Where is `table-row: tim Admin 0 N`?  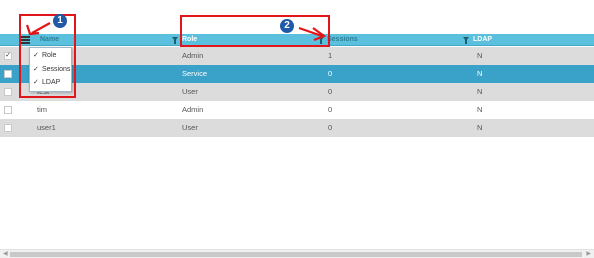
table-row: tim Admin 0 N is located at coordinates (297, 110).